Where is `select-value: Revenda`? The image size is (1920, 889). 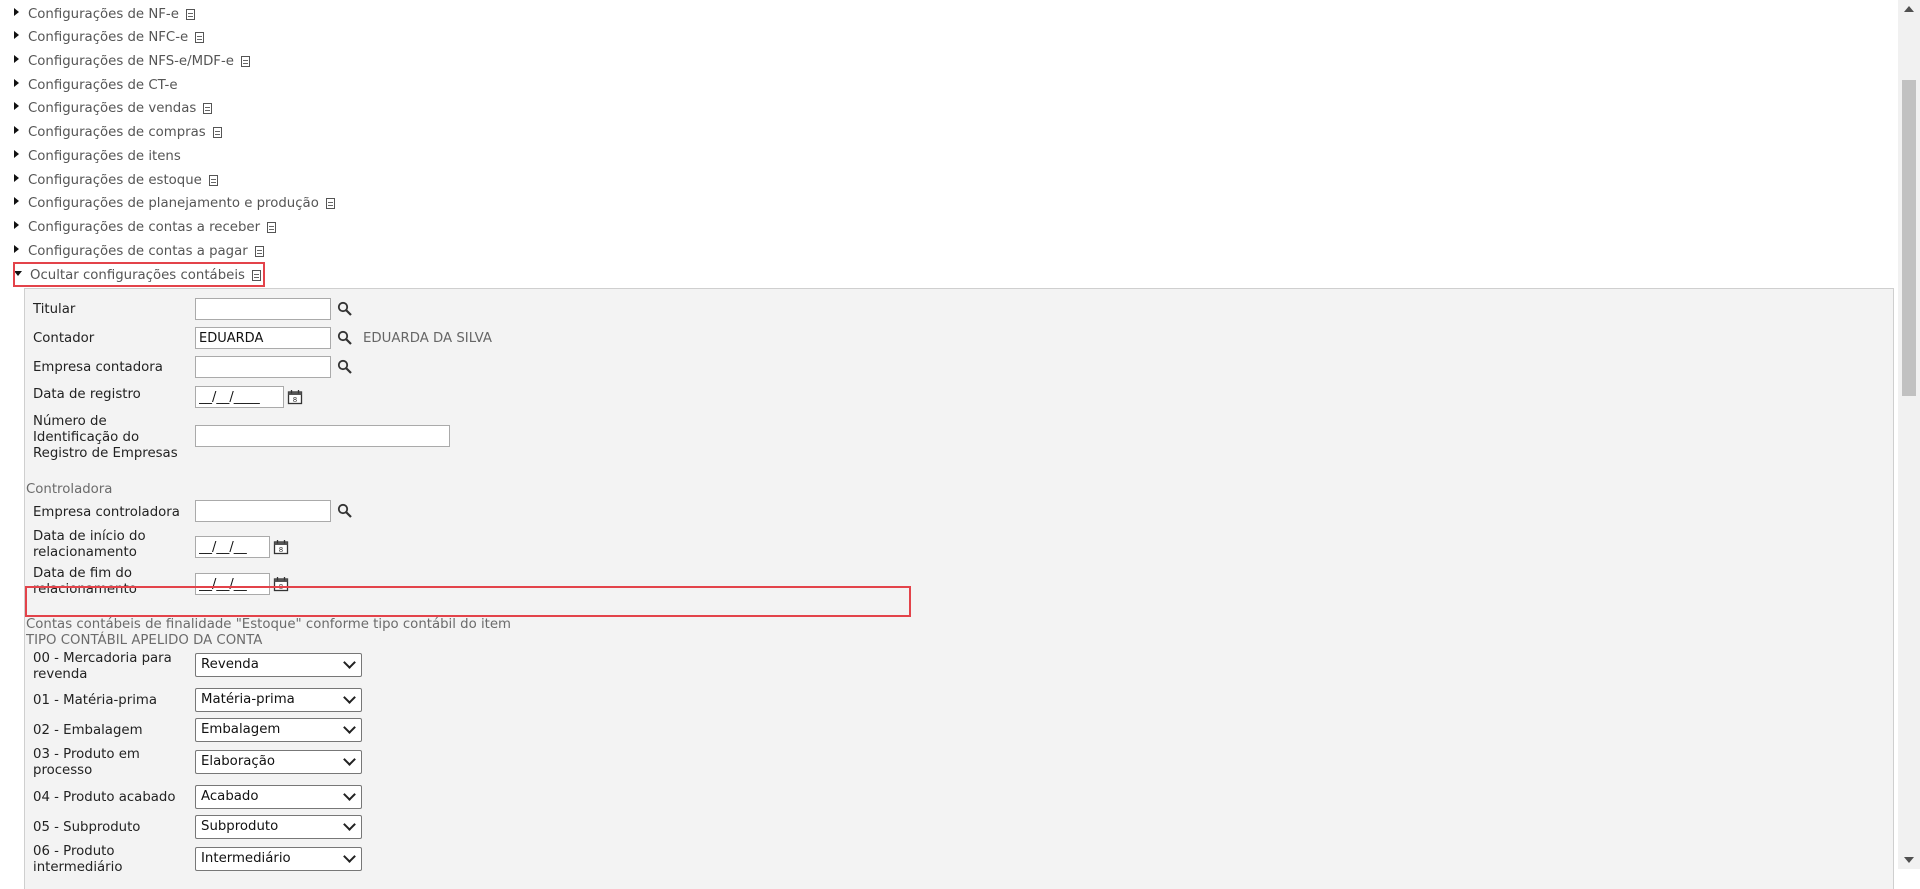
select-value: Revenda is located at coordinates (230, 664).